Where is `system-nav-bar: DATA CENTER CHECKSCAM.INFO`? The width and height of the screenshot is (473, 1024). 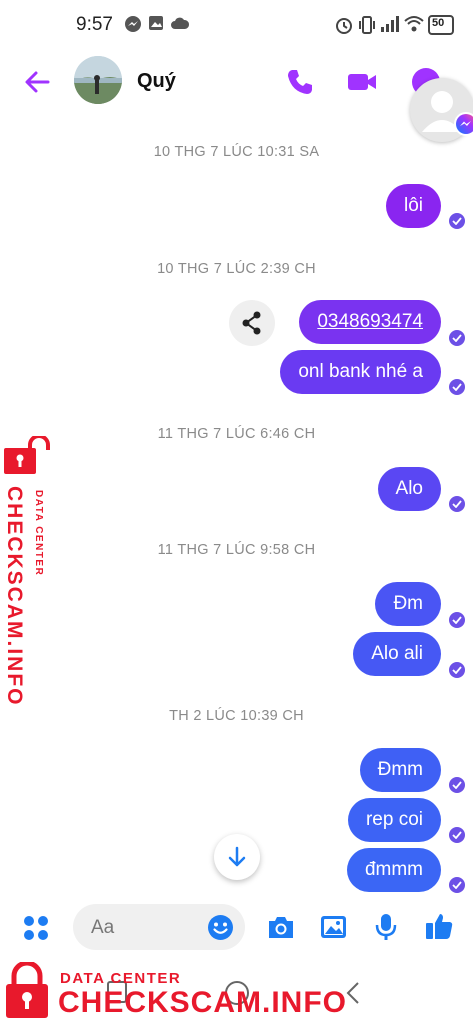
system-nav-bar: DATA CENTER CHECKSCAM.INFO is located at coordinates (236, 992).